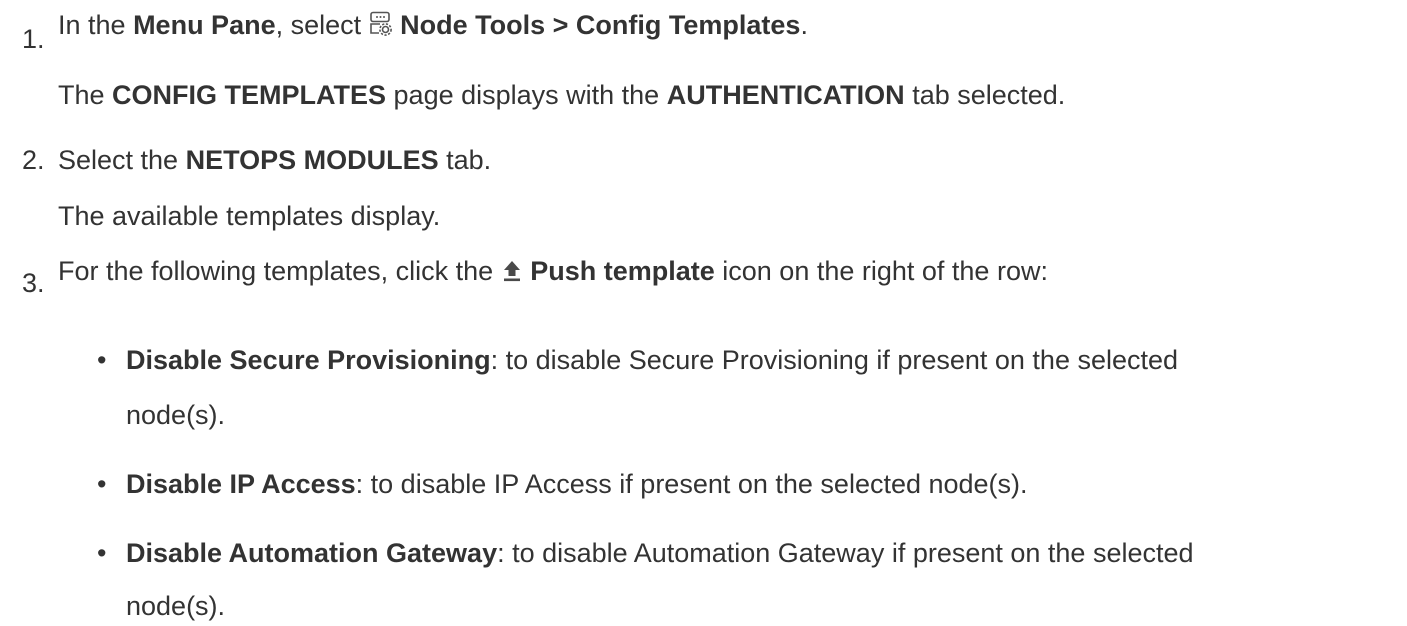 The height and width of the screenshot is (626, 1407). I want to click on bullet-item-title: Disable IP Access, so click(241, 484).